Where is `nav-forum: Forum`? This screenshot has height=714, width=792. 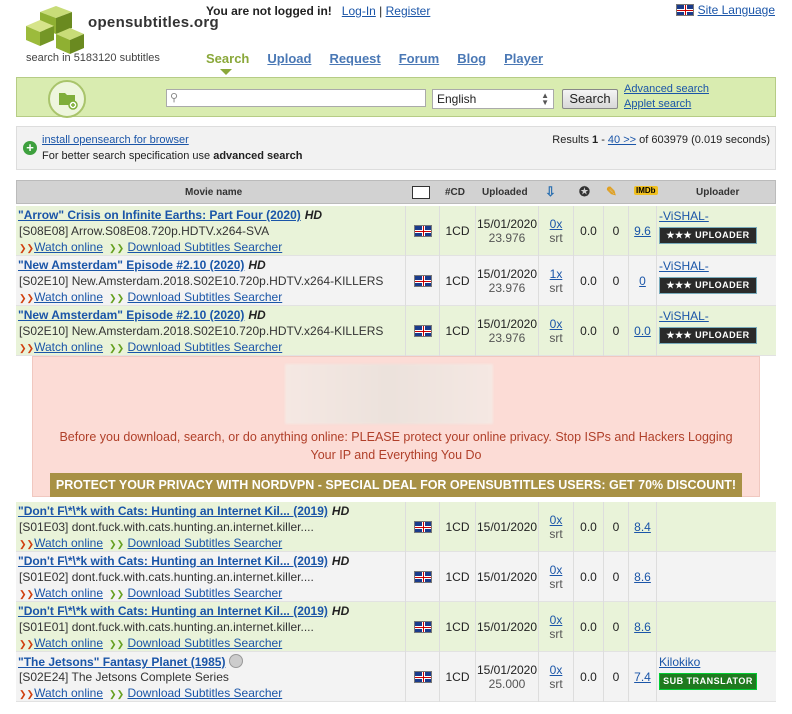
nav-forum: Forum is located at coordinates (419, 58).